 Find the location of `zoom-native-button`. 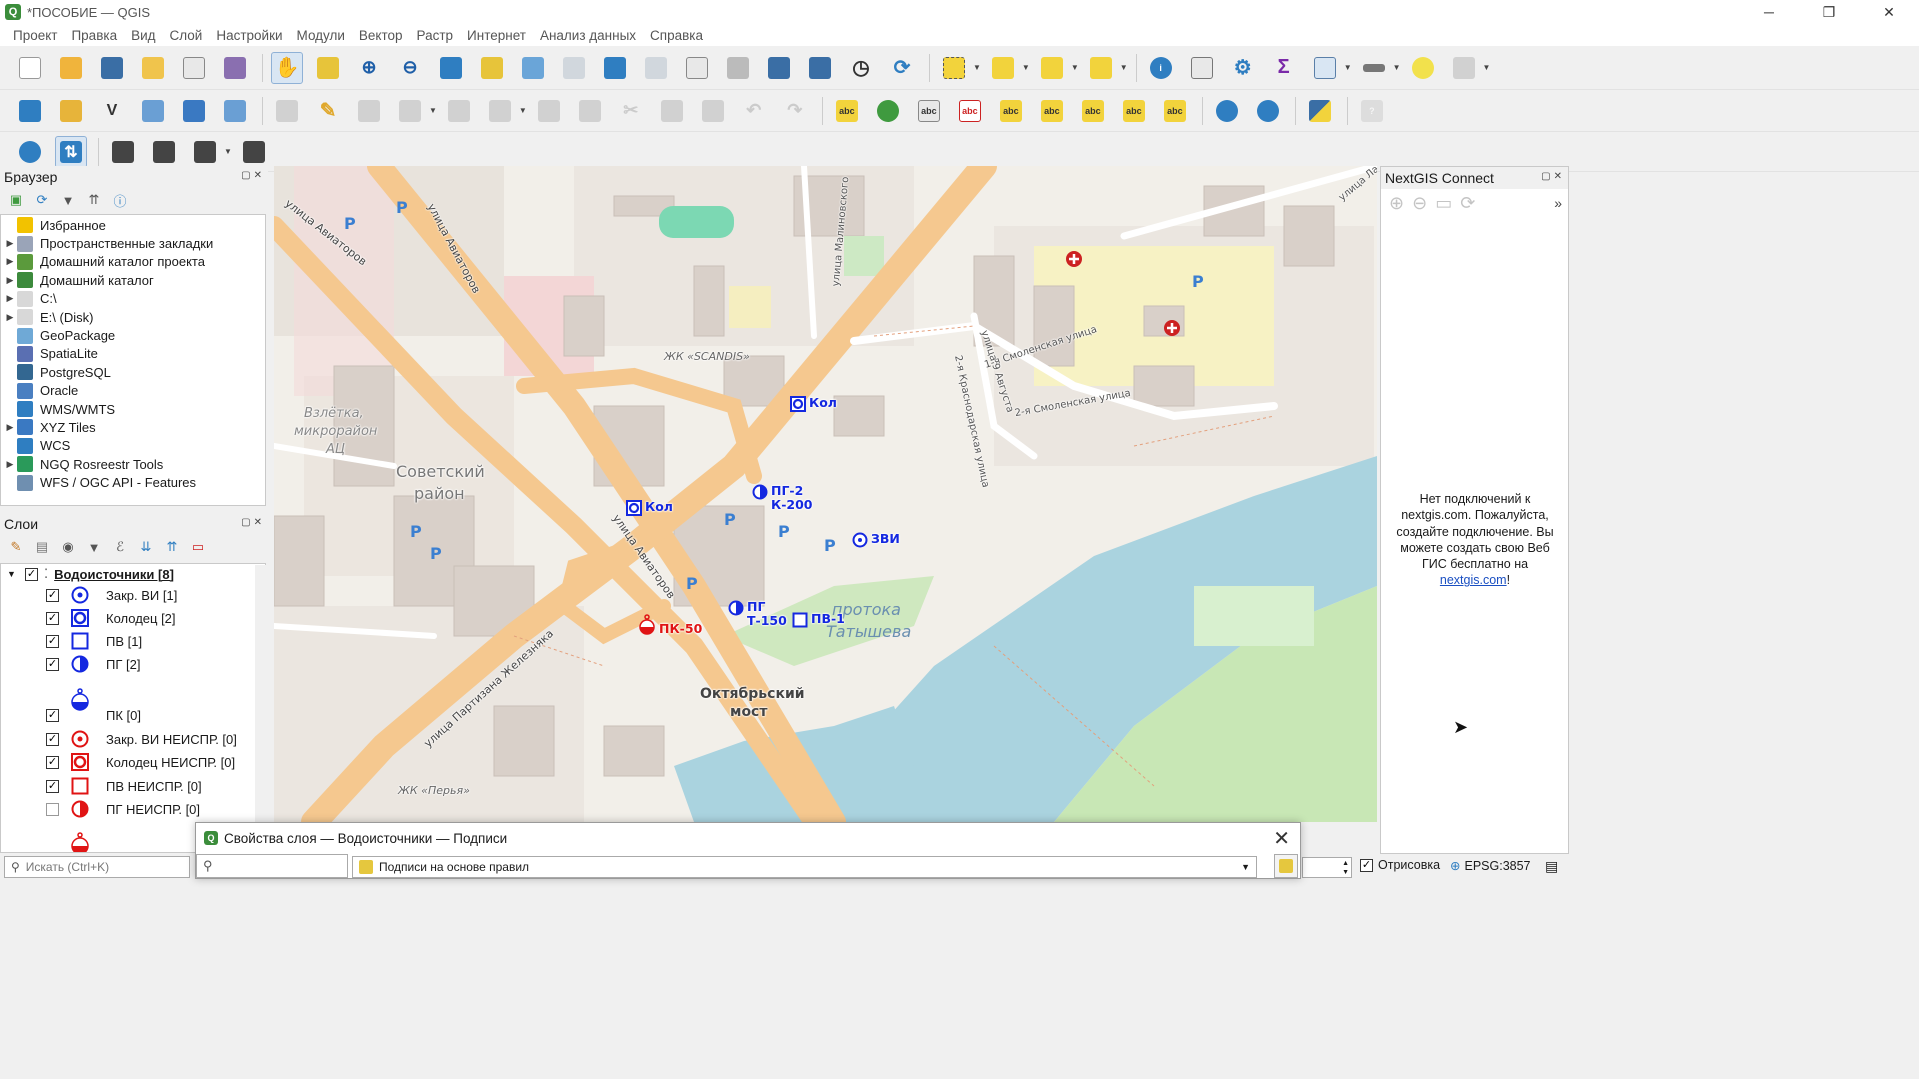

zoom-native-button is located at coordinates (574, 68).